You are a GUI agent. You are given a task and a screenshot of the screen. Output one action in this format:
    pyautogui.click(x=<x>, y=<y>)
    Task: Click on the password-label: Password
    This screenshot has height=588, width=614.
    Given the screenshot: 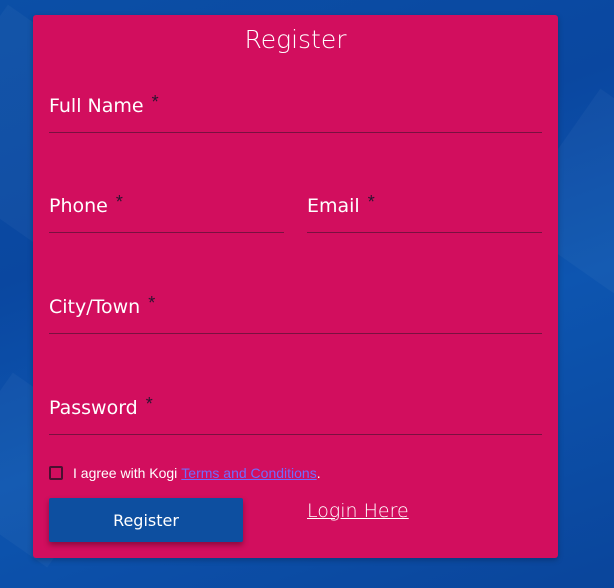 What is the action you would take?
    pyautogui.click(x=93, y=408)
    